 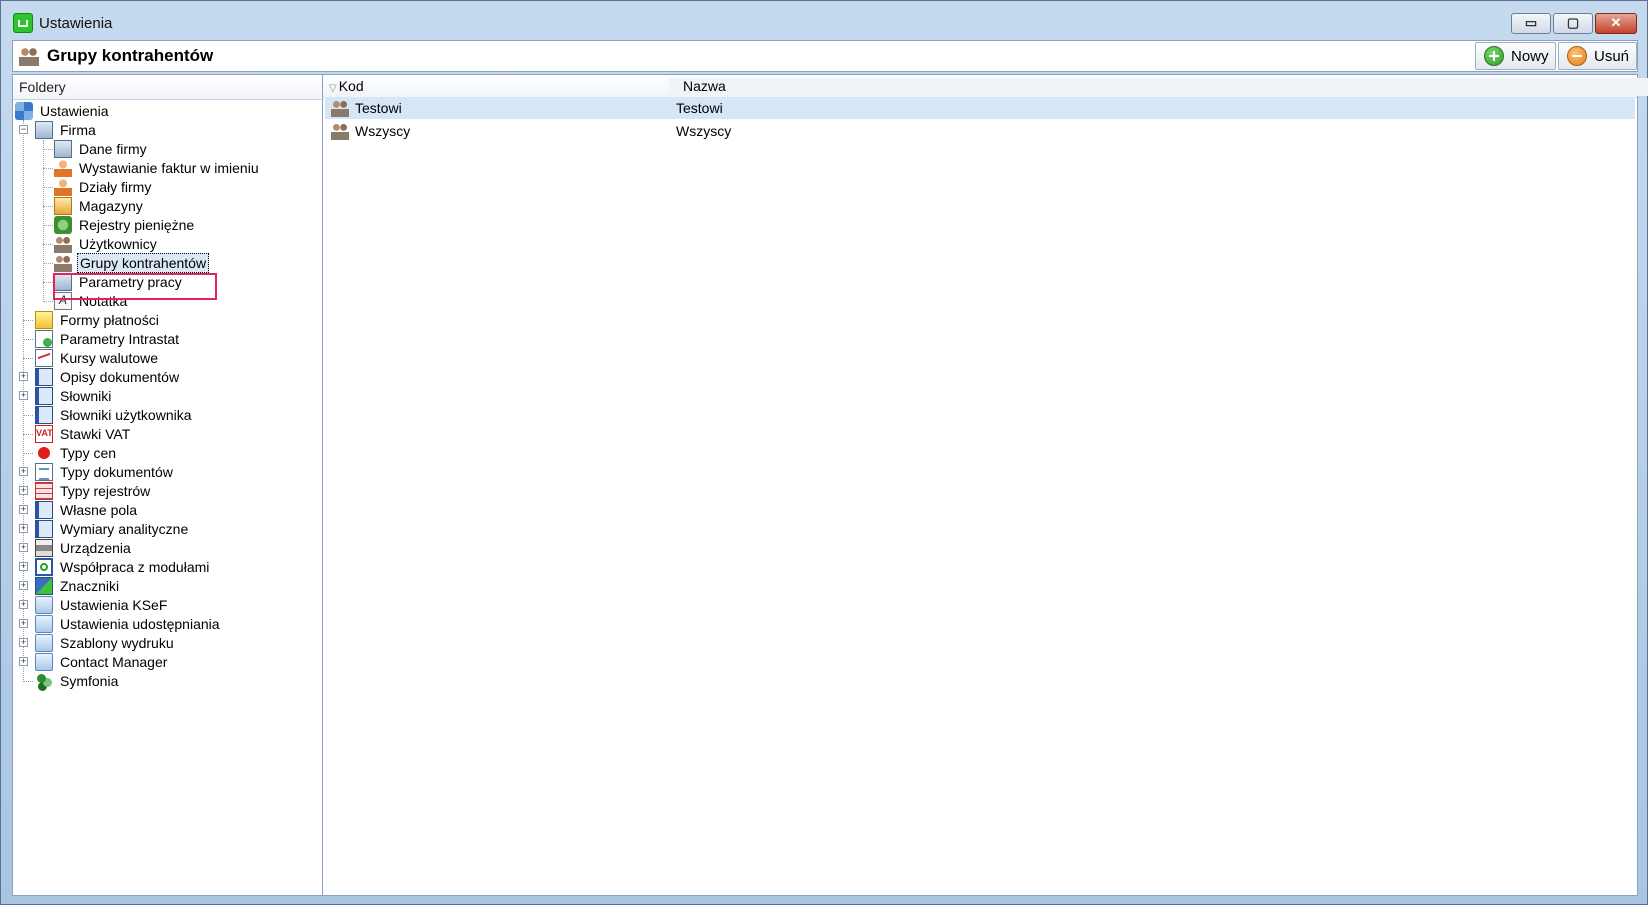 I want to click on expand-toggle-udostepniania: +, so click(x=23, y=623).